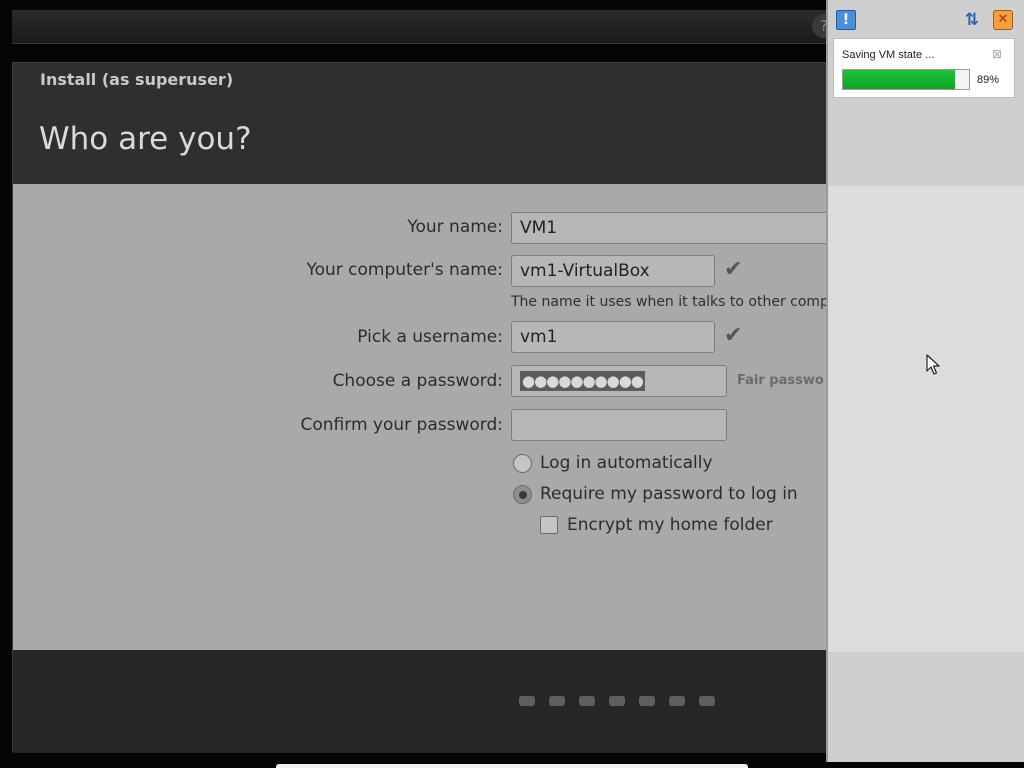 The width and height of the screenshot is (1024, 768). I want to click on auto-login-option: Log in automatically, so click(613, 463).